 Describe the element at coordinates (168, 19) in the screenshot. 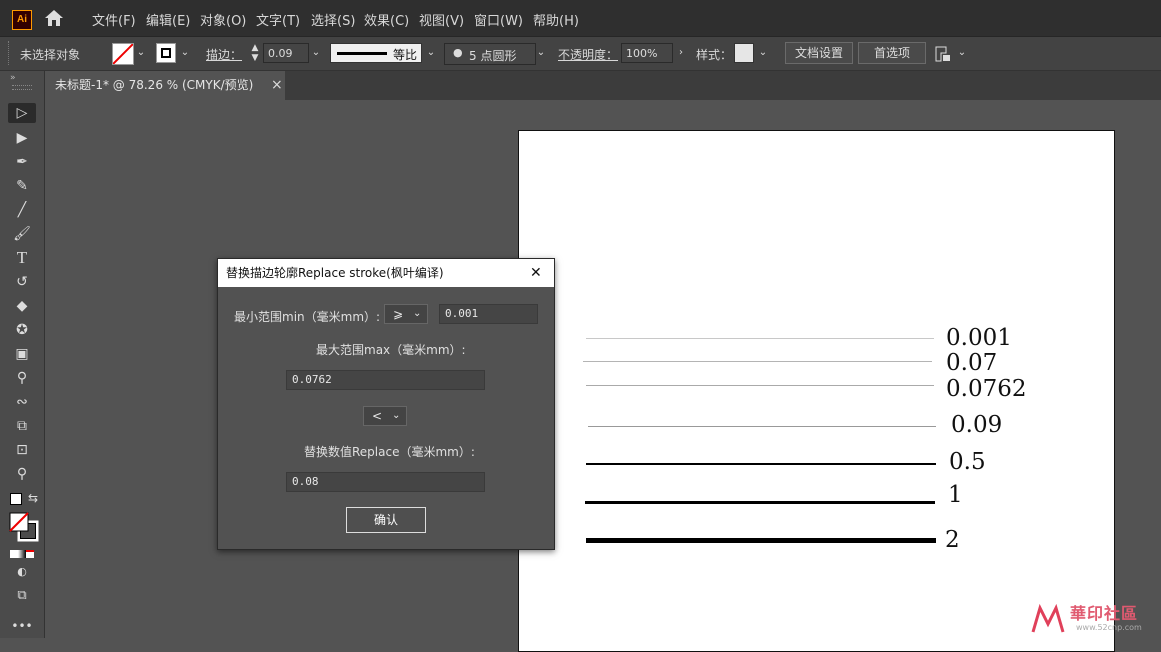

I see `menu-edit: 编辑(E)` at that location.